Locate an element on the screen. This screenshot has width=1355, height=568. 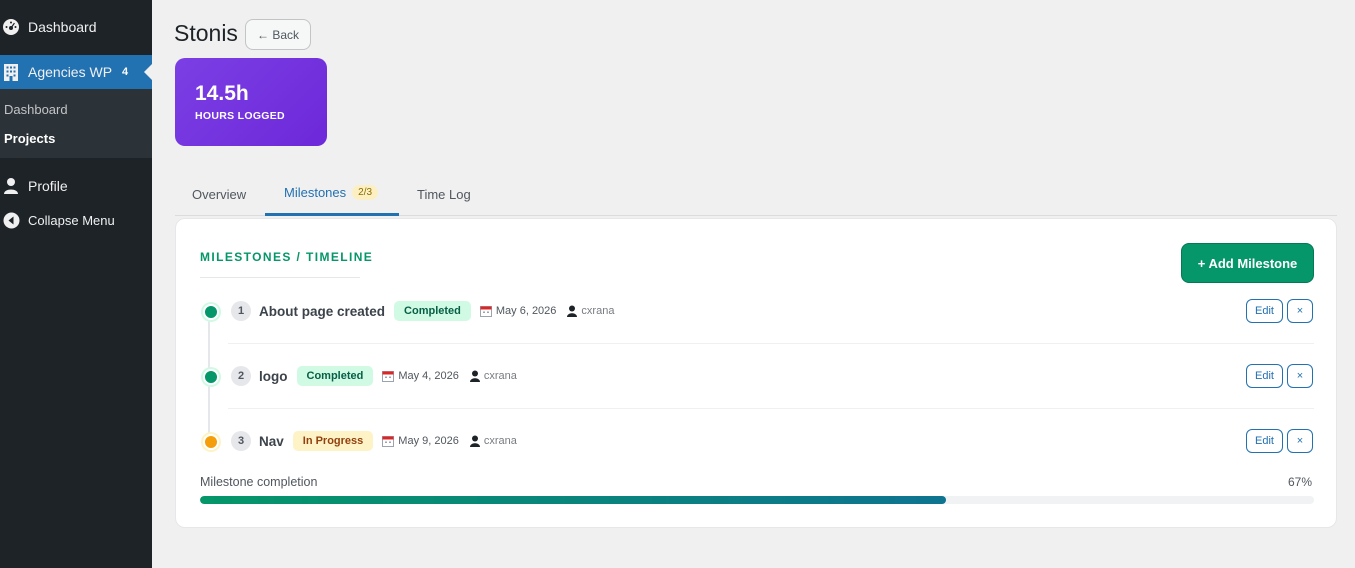
collapse-menu-button: Collapse Menu is located at coordinates (76, 220).